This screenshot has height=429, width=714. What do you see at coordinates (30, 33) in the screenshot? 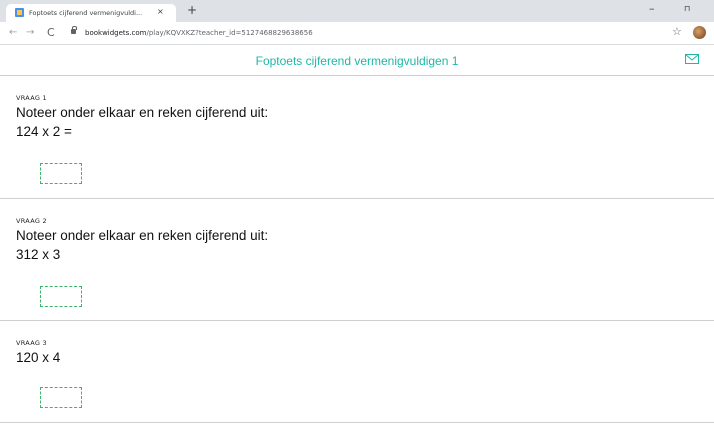
I see `forward-arrow-icon: →` at bounding box center [30, 33].